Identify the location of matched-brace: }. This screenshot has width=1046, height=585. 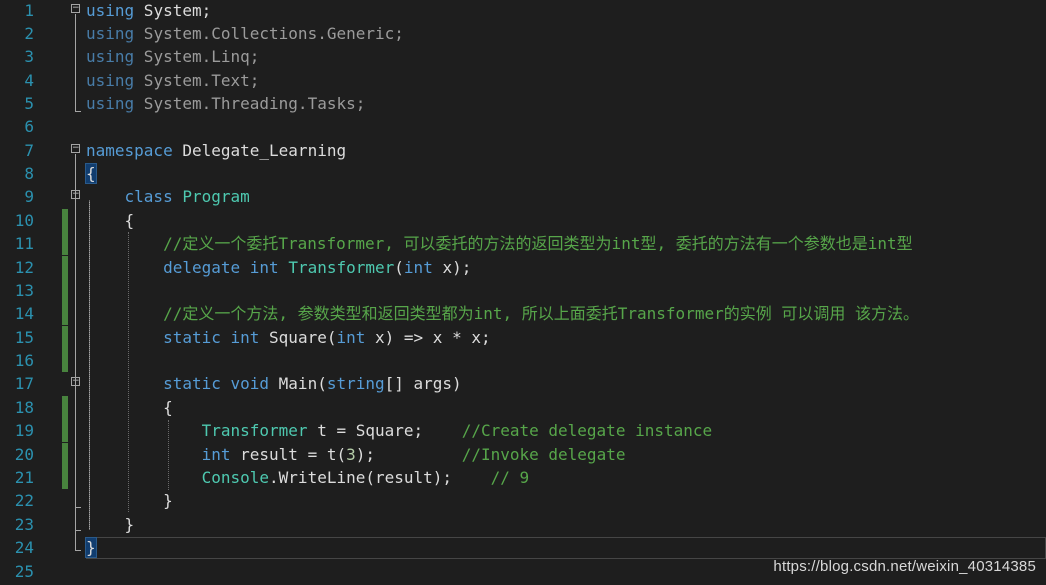
(91, 547).